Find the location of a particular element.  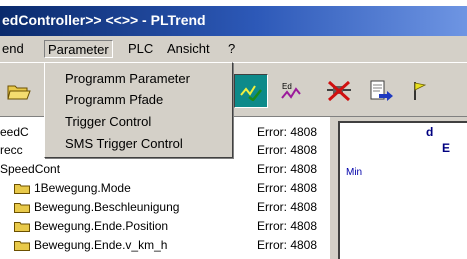

trend-edit-icon: Ed is located at coordinates (291, 90).